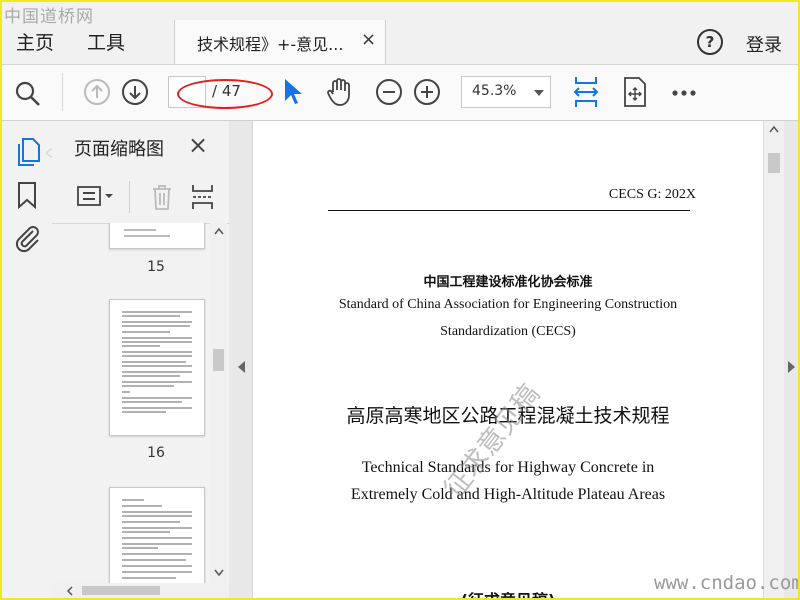 The height and width of the screenshot is (600, 800). Describe the element at coordinates (106, 41) in the screenshot. I see `menu-tools: 工具` at that location.